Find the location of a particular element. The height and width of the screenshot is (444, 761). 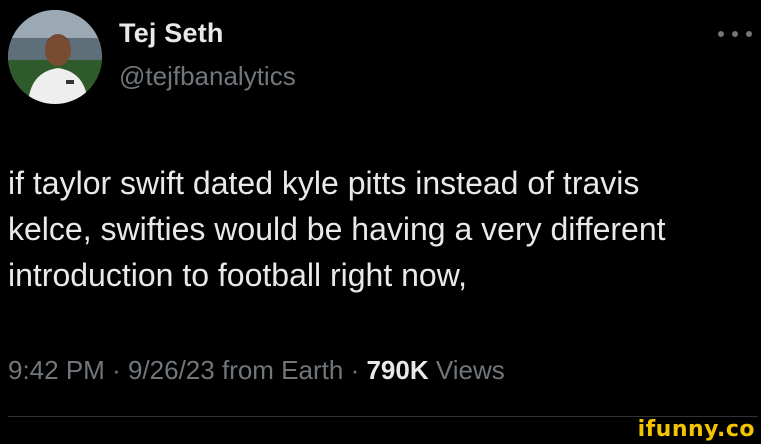

ifunny-watermark: ifunny.co is located at coordinates (696, 429).